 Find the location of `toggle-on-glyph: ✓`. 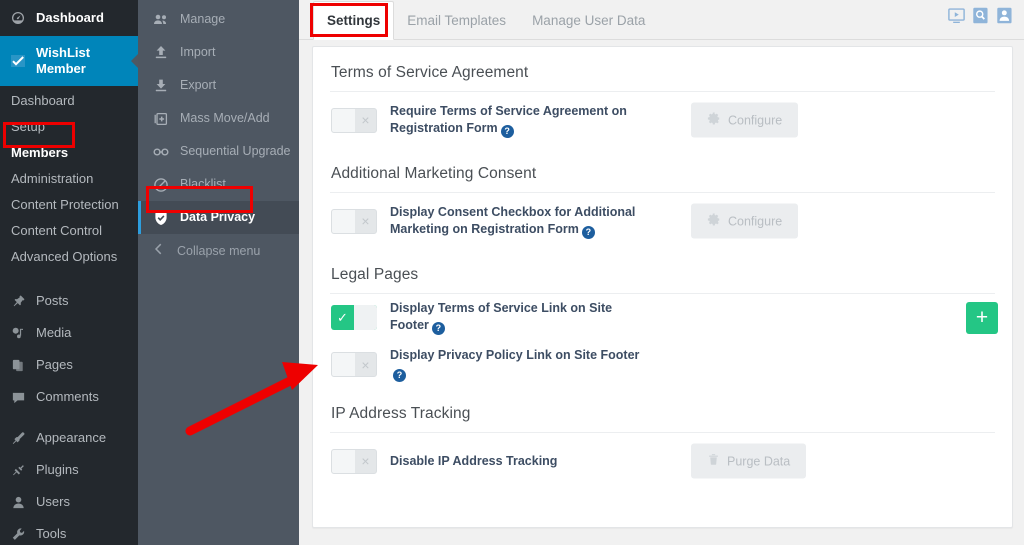

toggle-on-glyph: ✓ is located at coordinates (342, 317).